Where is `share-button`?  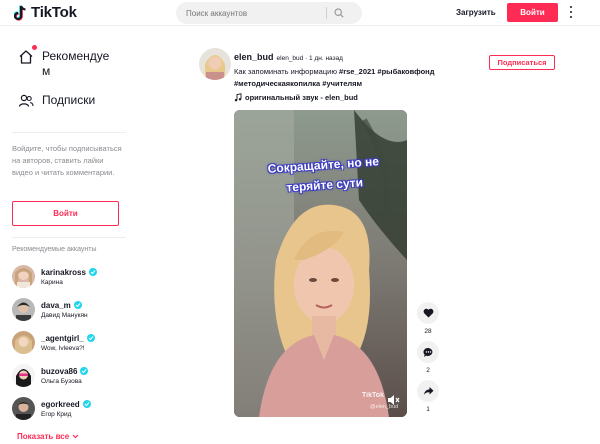 share-button is located at coordinates (428, 391).